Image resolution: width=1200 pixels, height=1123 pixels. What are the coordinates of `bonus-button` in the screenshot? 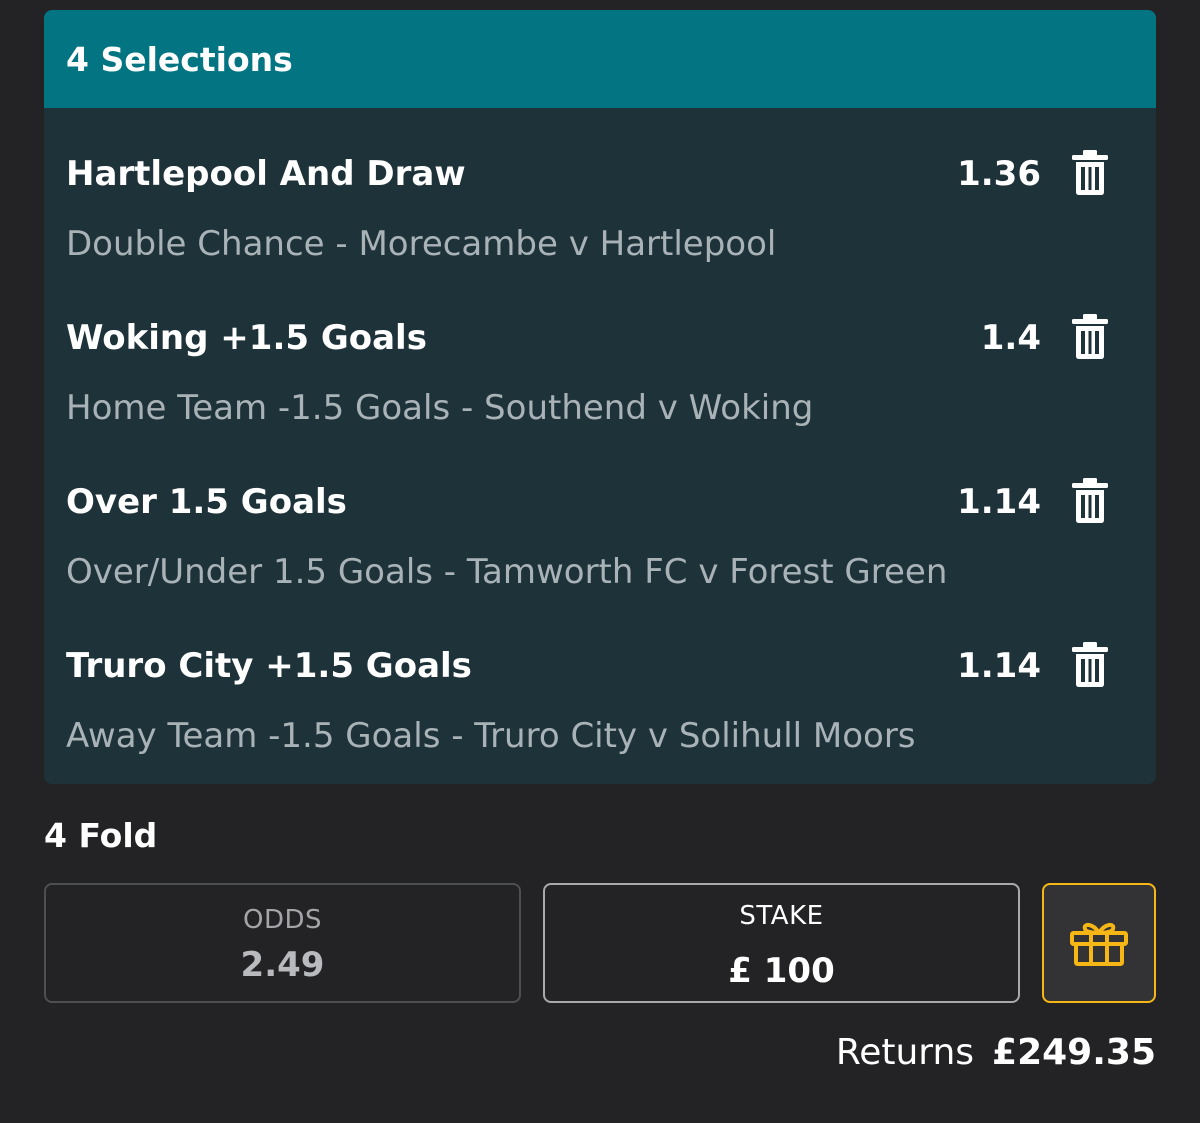 It's located at (1099, 943).